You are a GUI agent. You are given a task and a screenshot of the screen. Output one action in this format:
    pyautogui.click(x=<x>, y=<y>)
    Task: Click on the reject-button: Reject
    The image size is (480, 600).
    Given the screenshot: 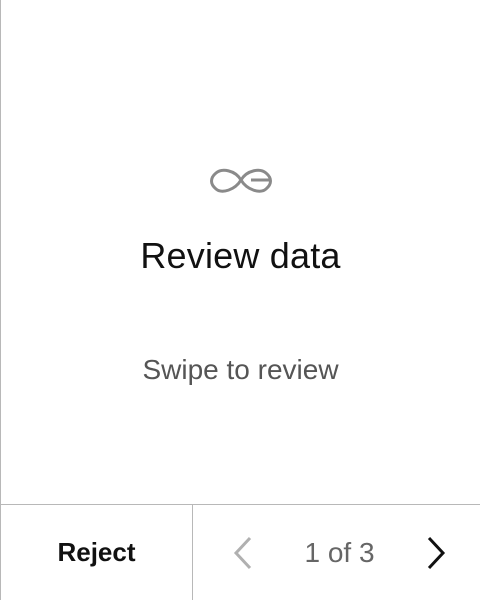 What is the action you would take?
    pyautogui.click(x=97, y=552)
    